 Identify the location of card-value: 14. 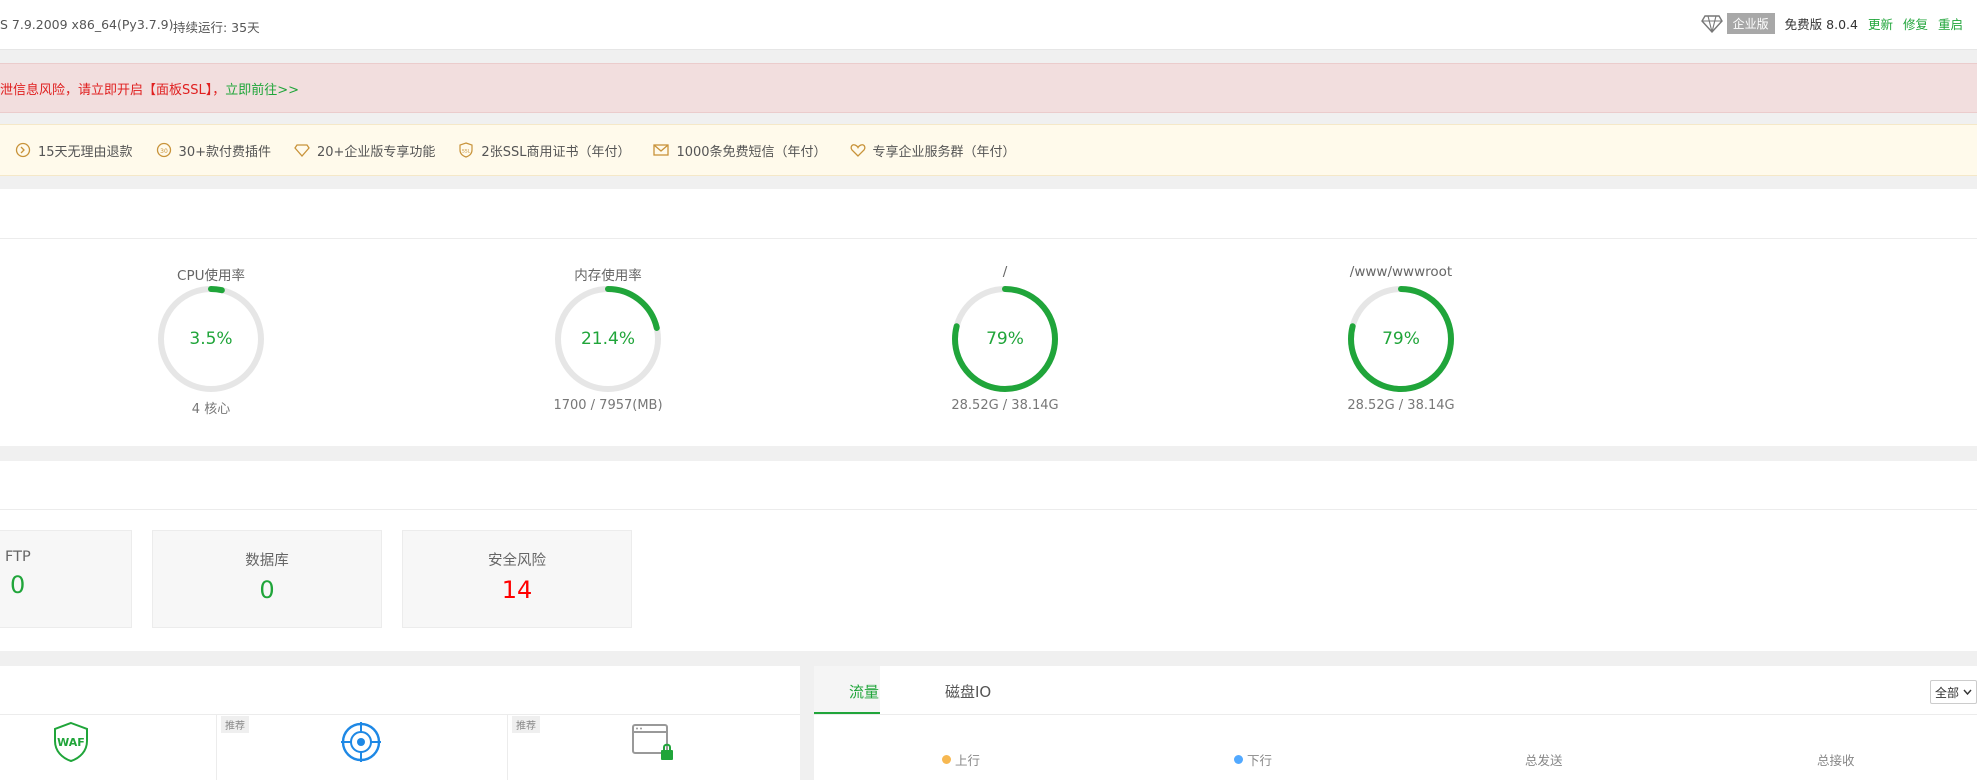
(517, 590).